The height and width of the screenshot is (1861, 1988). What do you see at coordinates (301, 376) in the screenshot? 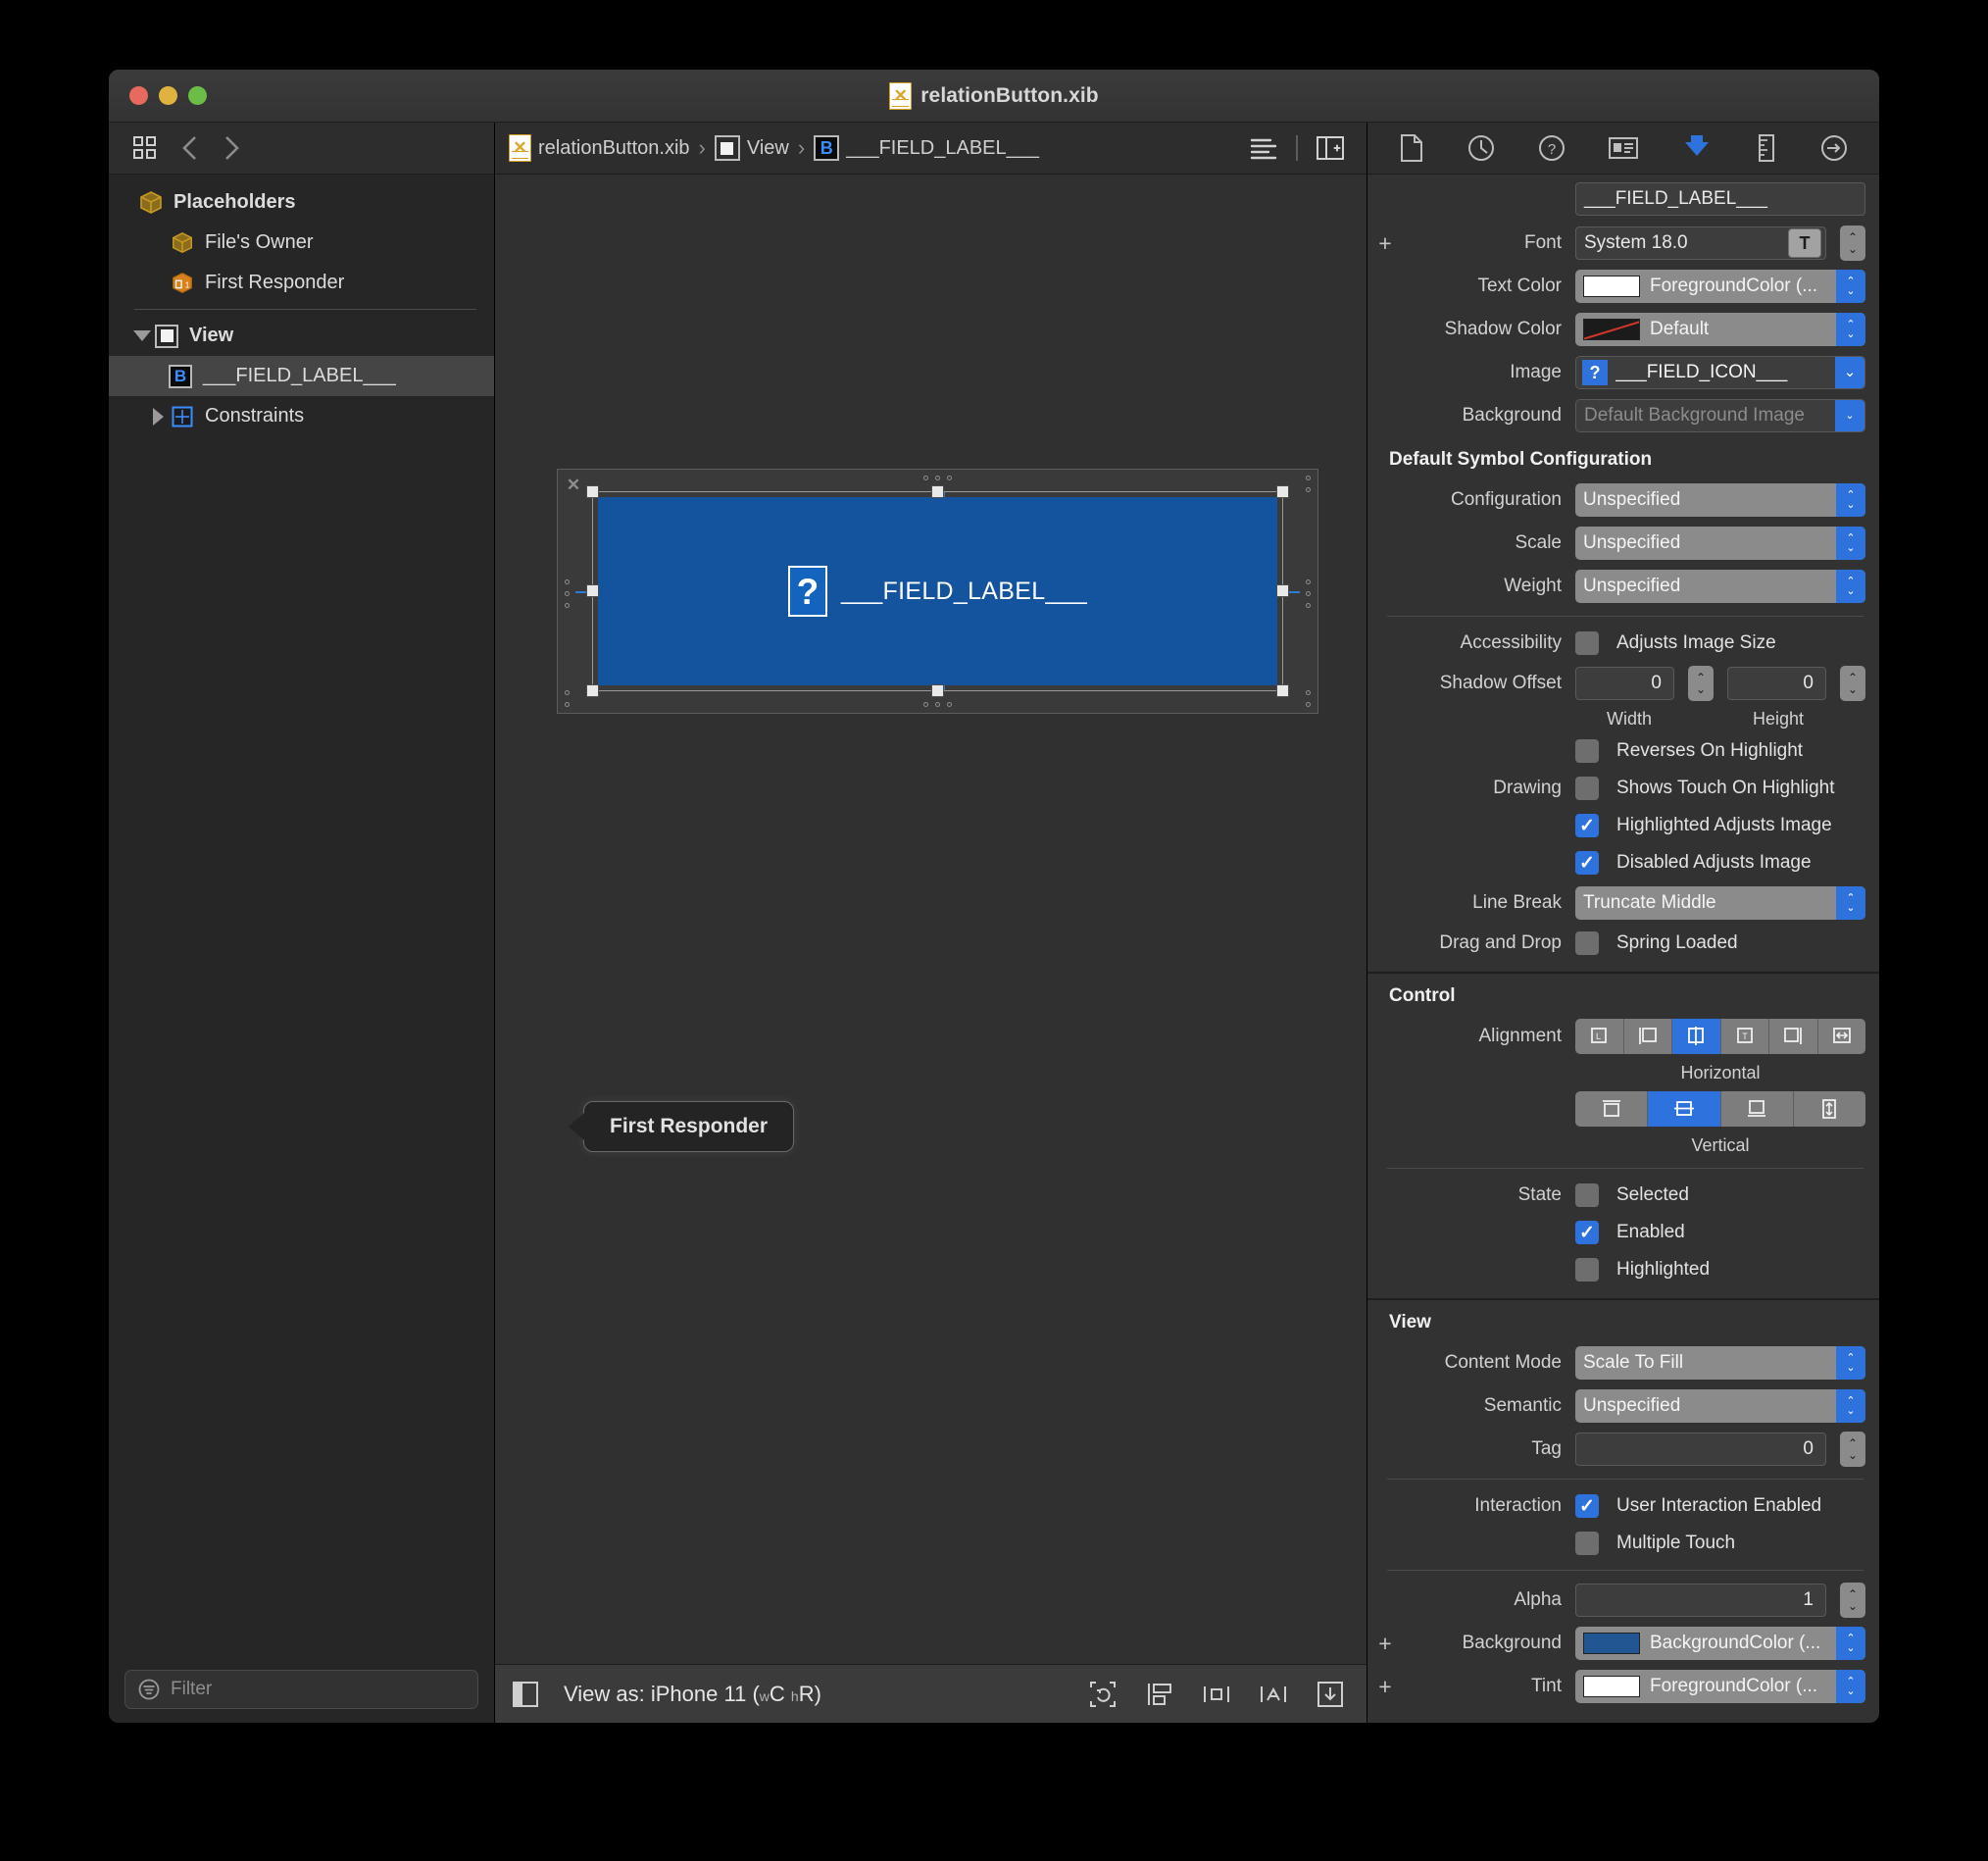
I see `outline-item-field-label: B ___FIELD_LABEL___` at bounding box center [301, 376].